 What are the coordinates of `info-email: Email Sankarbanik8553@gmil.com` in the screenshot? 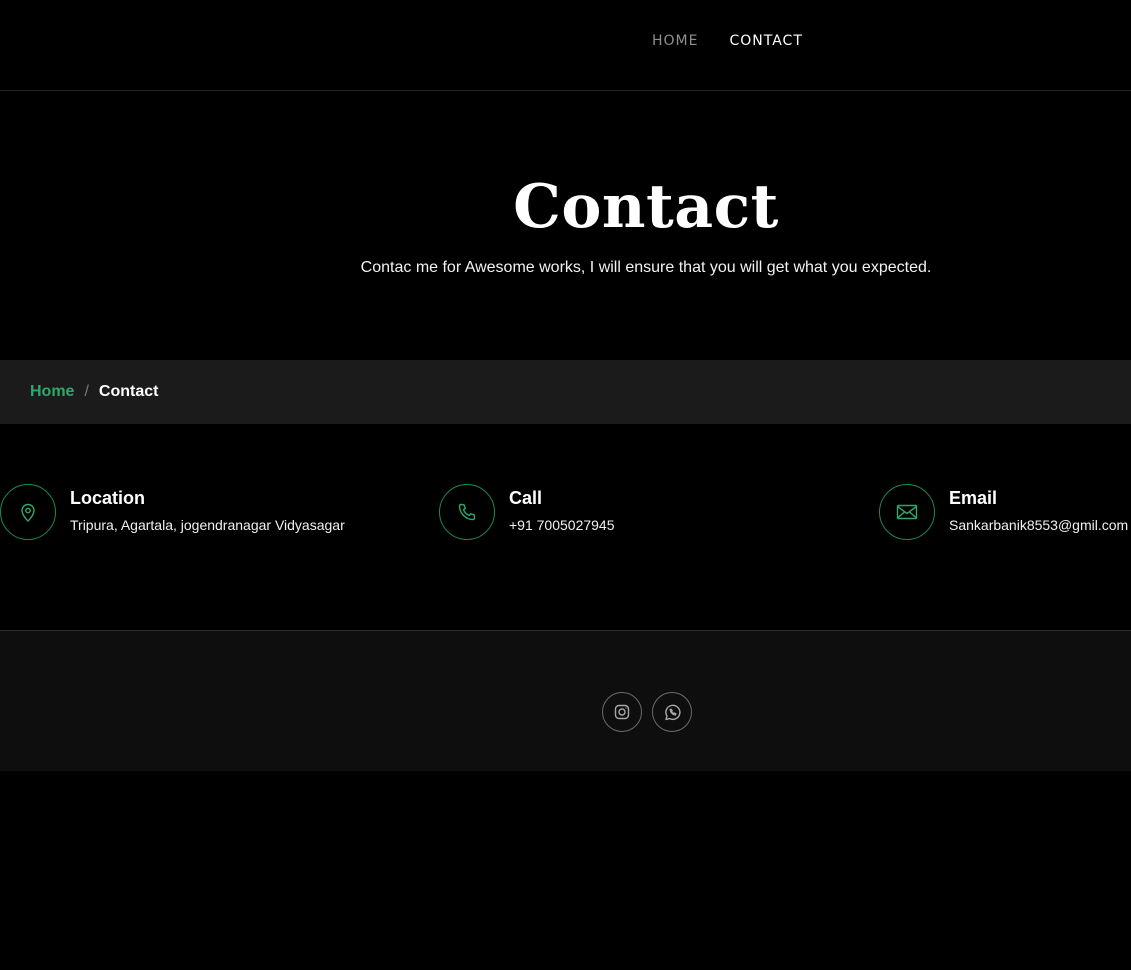 It's located at (1005, 512).